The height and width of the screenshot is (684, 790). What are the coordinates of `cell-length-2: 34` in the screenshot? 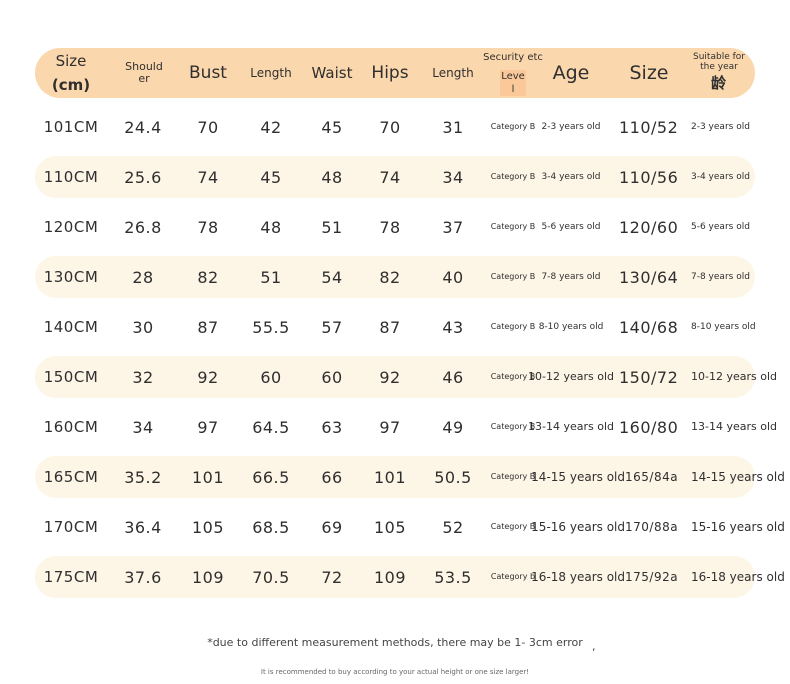 It's located at (453, 177).